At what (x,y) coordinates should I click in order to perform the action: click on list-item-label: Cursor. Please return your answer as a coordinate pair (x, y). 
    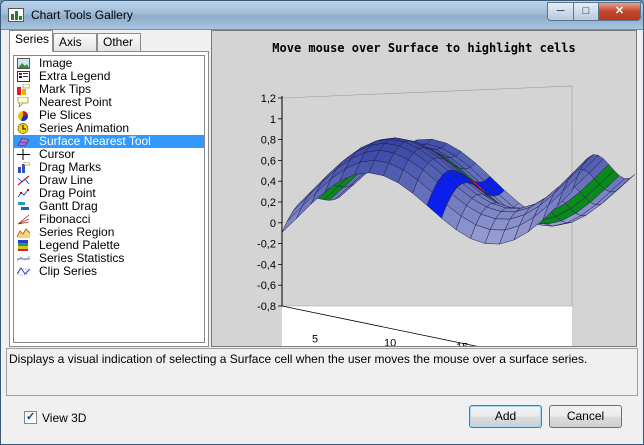
    Looking at the image, I should click on (57, 154).